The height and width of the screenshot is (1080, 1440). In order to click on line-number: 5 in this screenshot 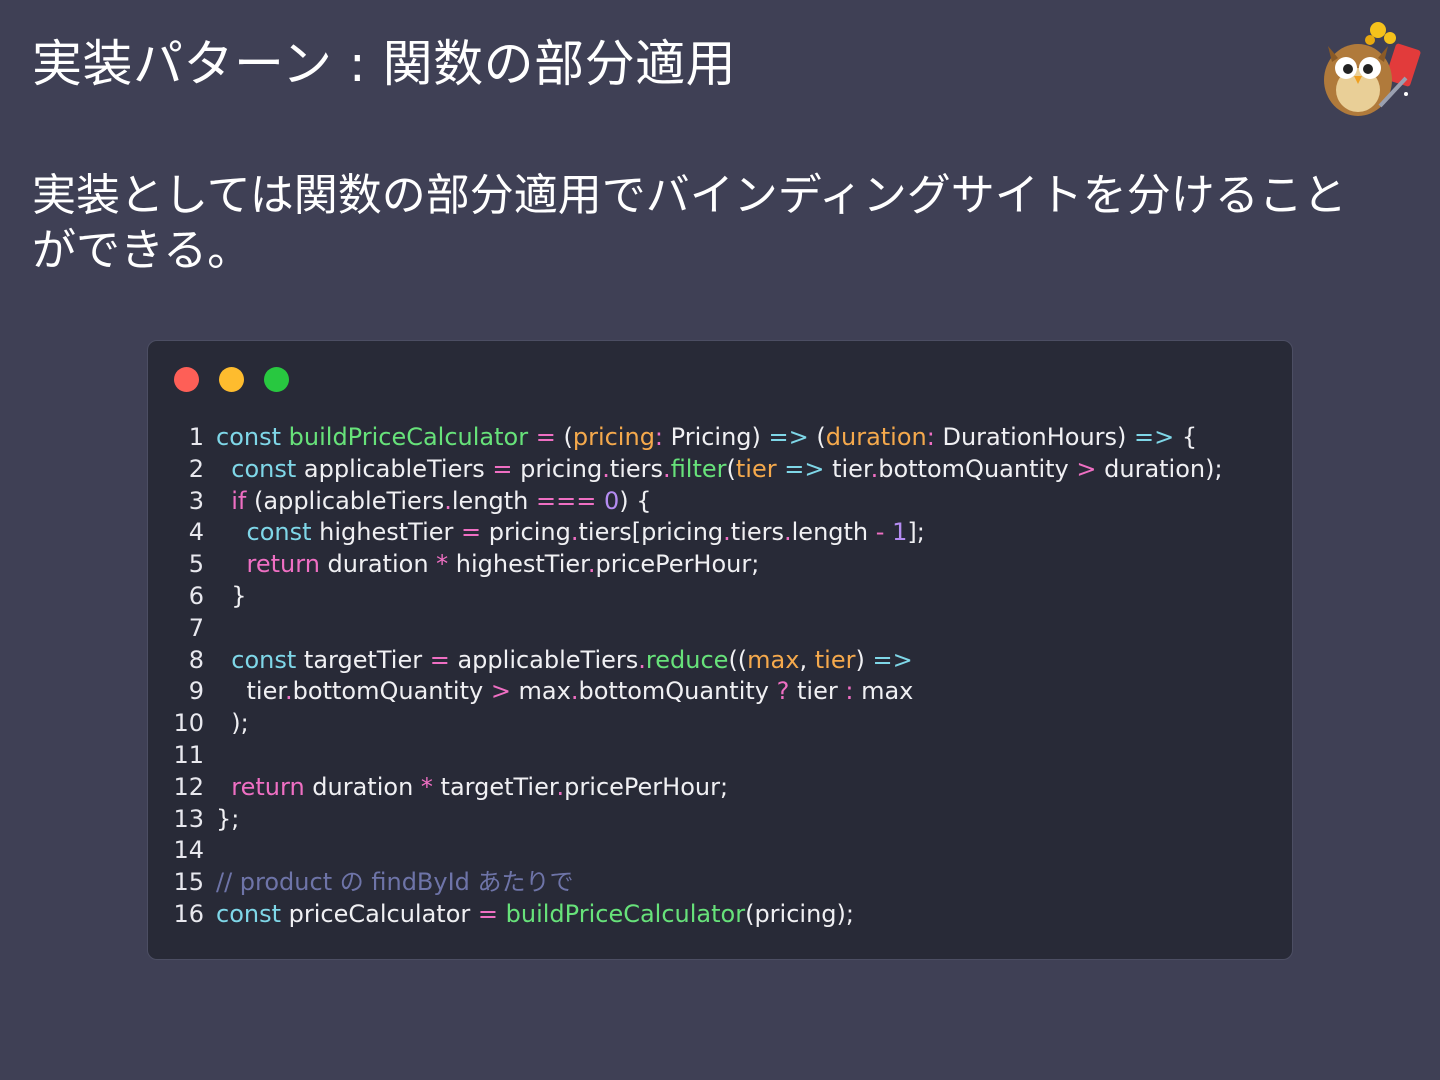, I will do `click(196, 564)`.